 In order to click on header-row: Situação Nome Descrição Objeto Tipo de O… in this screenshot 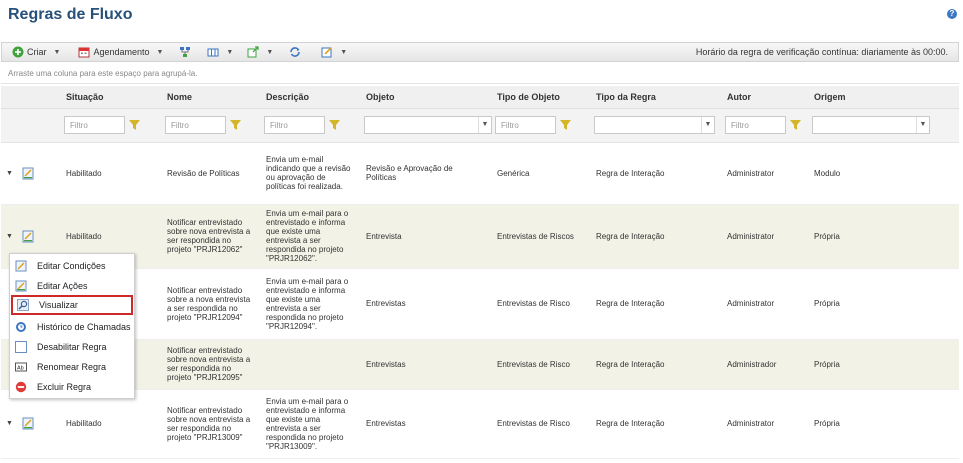, I will do `click(480, 97)`.